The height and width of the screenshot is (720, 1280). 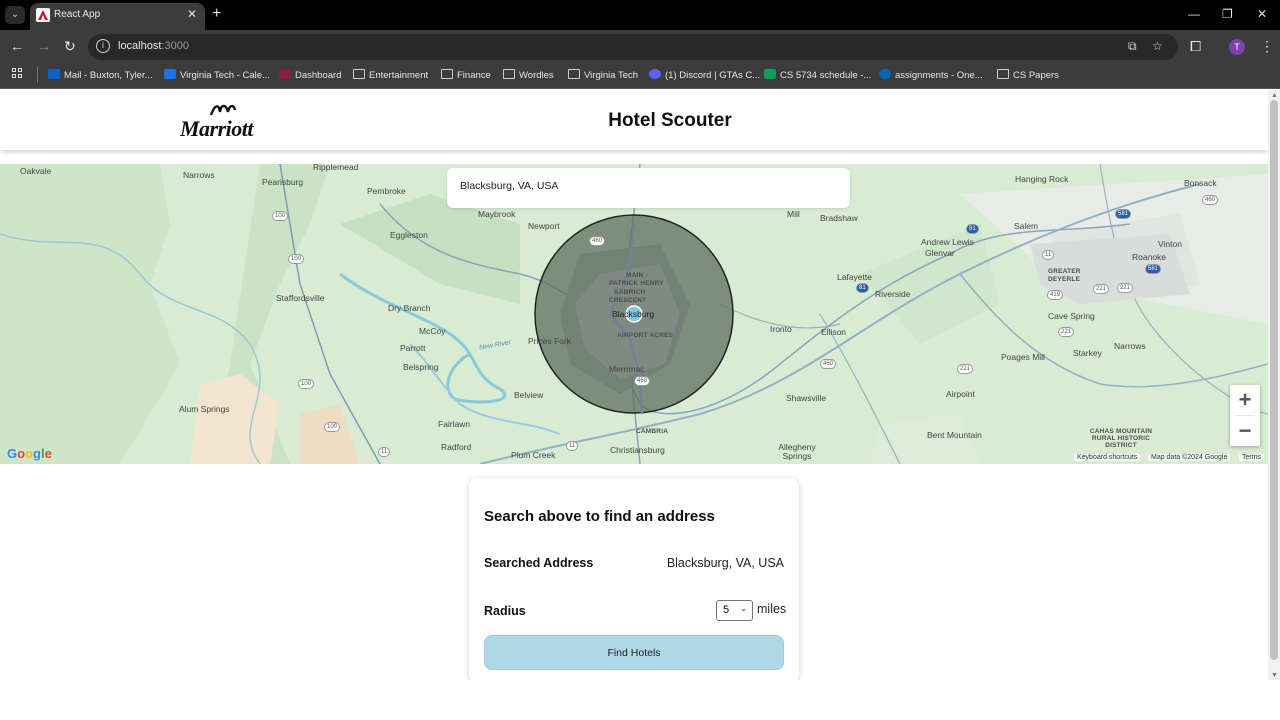 I want to click on map-label: Staffordsville, so click(x=300, y=298).